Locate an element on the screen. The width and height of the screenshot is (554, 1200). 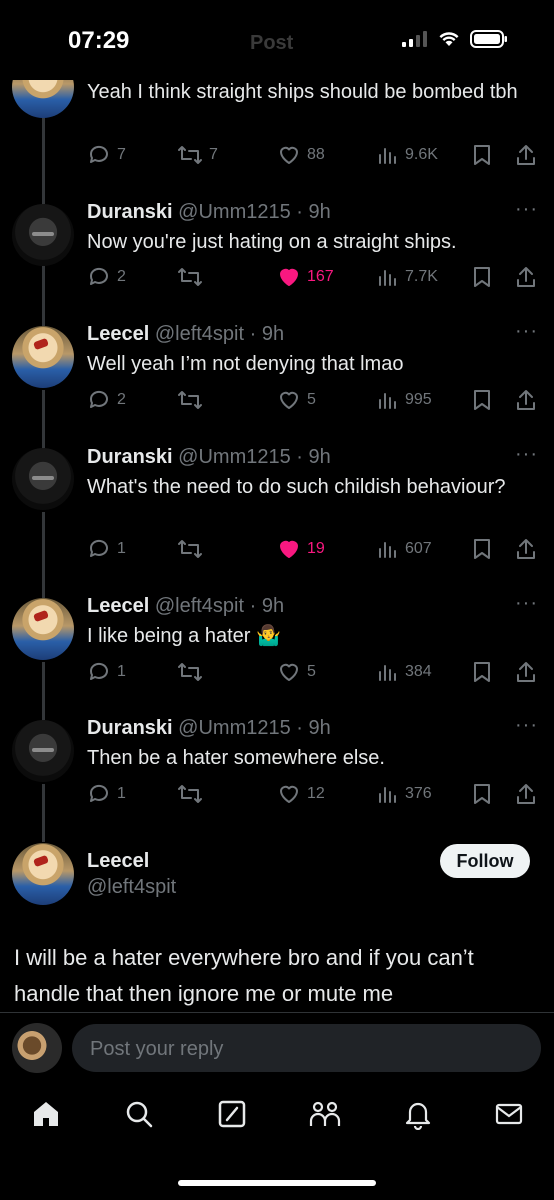
tab-notifications is located at coordinates (418, 1114).